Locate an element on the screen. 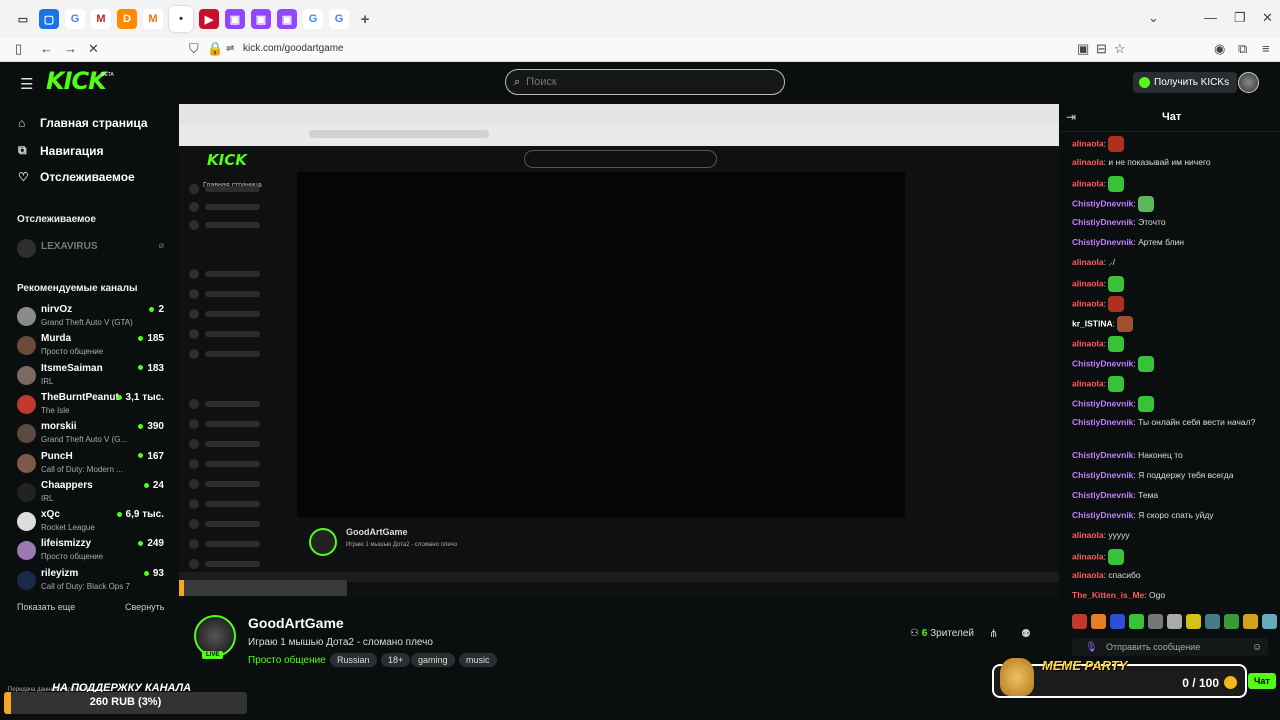 Image resolution: width=1280 pixels, height=720 pixels. channel-list-item: TheBurntPeanut The Isle 3,1 тыс. is located at coordinates (92, 405).